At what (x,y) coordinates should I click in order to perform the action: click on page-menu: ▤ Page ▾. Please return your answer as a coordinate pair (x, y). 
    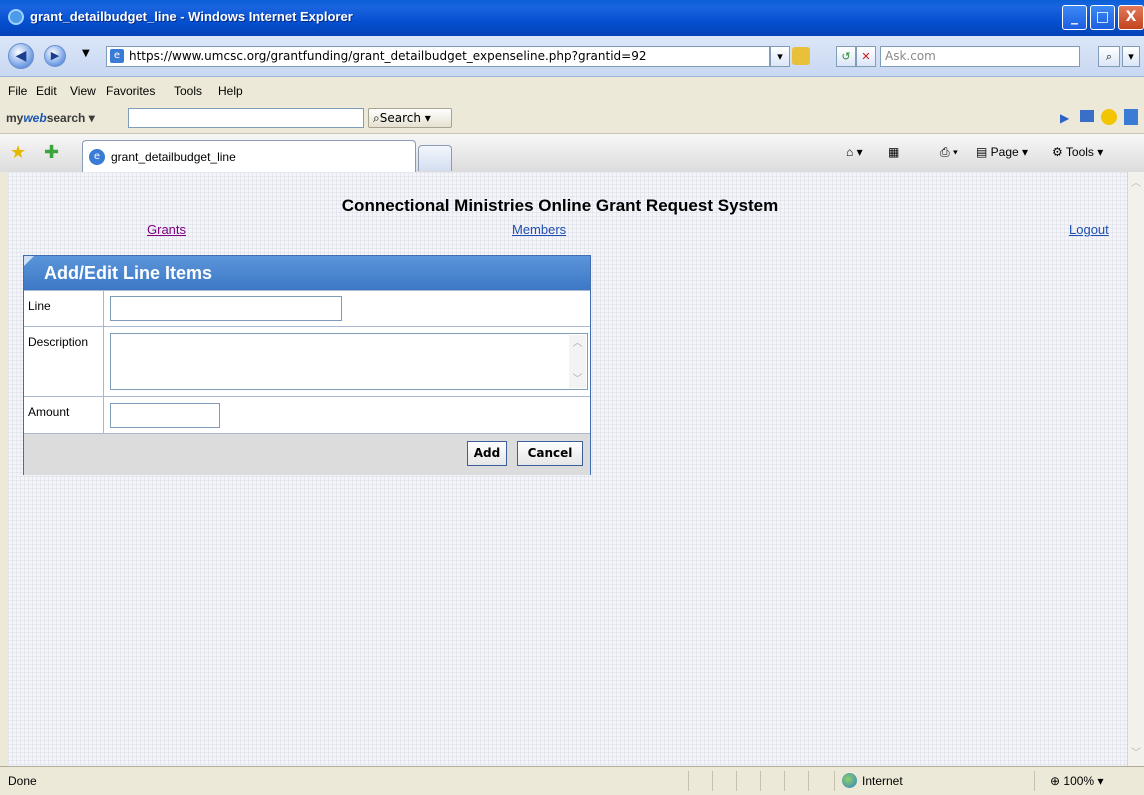
    Looking at the image, I should click on (1002, 152).